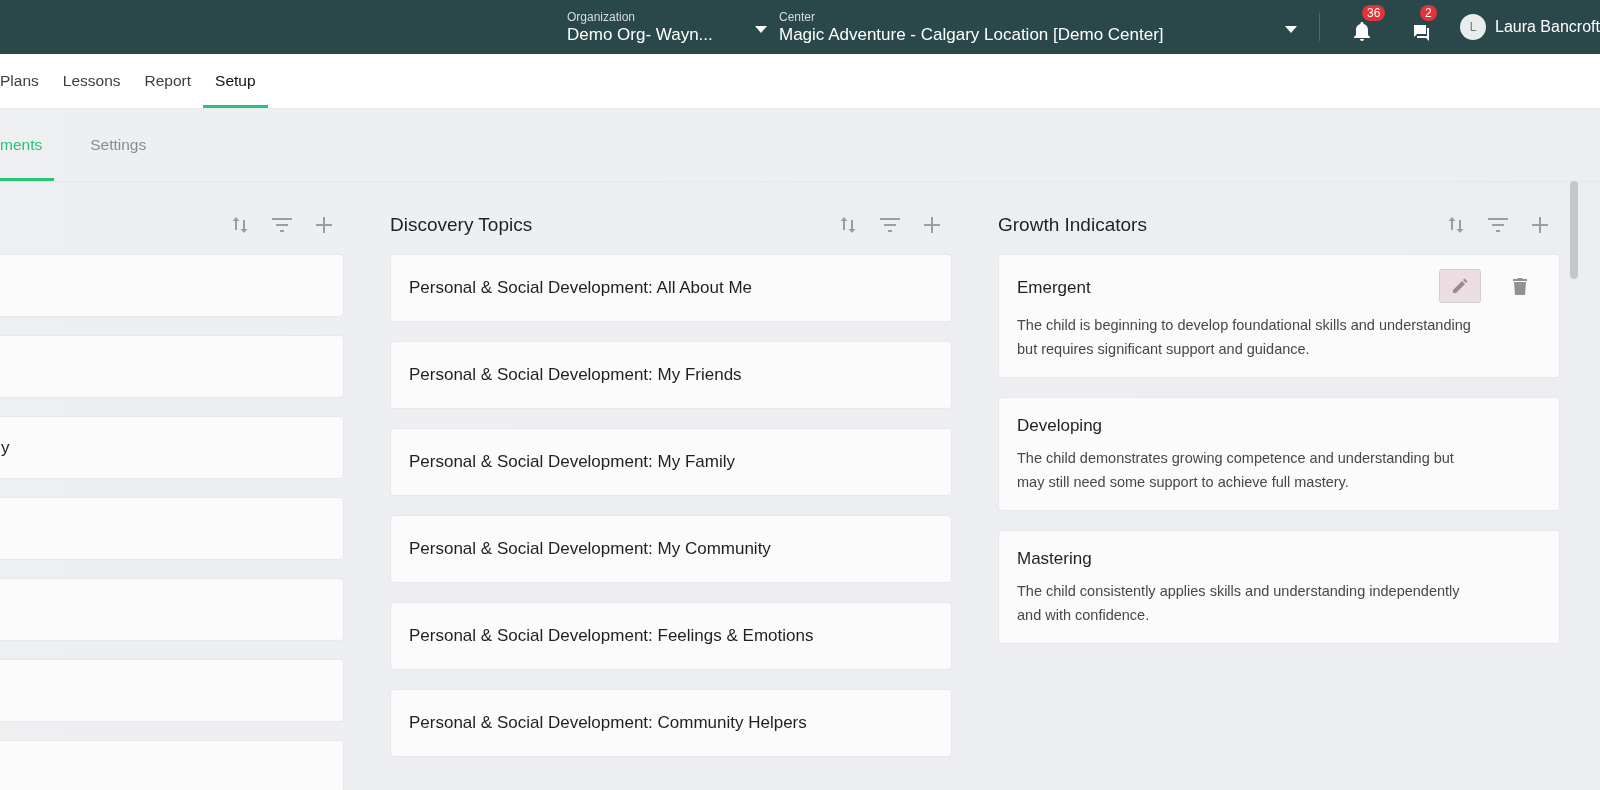 Image resolution: width=1600 pixels, height=790 pixels. Describe the element at coordinates (611, 636) in the screenshot. I see `card-title: Personal & Social Development: Feelings & Emotions` at that location.